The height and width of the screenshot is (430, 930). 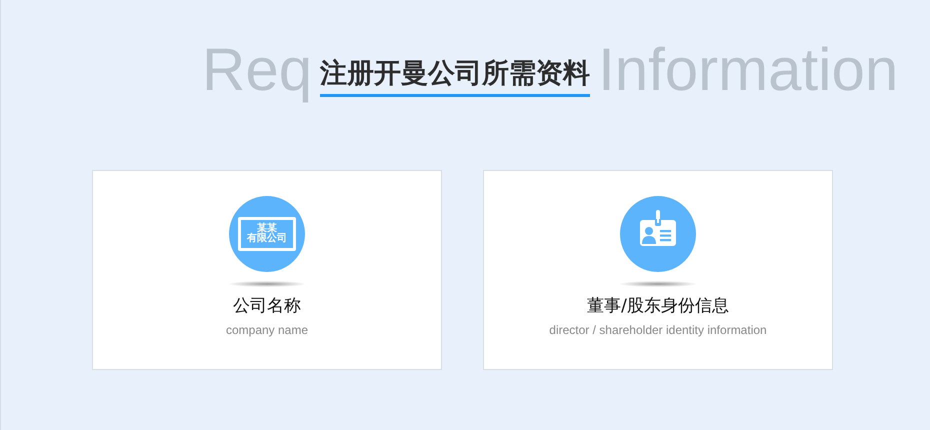 I want to click on icon-label: 某某, so click(x=267, y=229).